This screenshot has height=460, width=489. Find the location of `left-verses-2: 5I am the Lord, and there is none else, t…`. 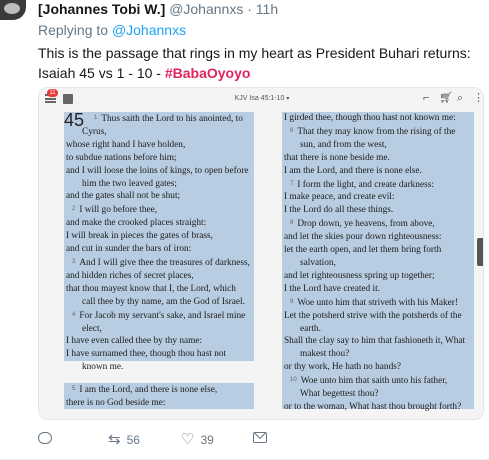

left-verses-2: 5I am the Lord, and there is none else, t… is located at coordinates (140, 396).